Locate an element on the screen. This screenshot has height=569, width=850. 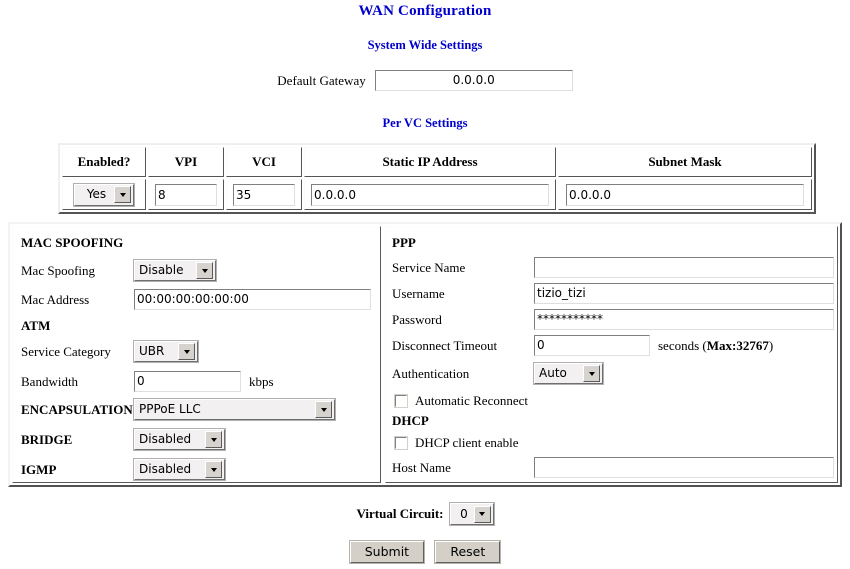
bandwidth-unit-label: kbps is located at coordinates (261, 381).